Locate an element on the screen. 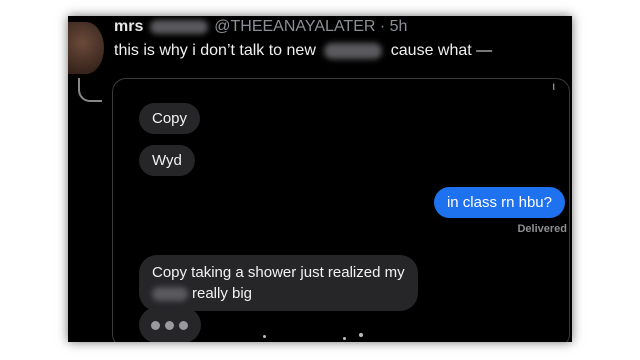  message-text: Copy is located at coordinates (170, 118).